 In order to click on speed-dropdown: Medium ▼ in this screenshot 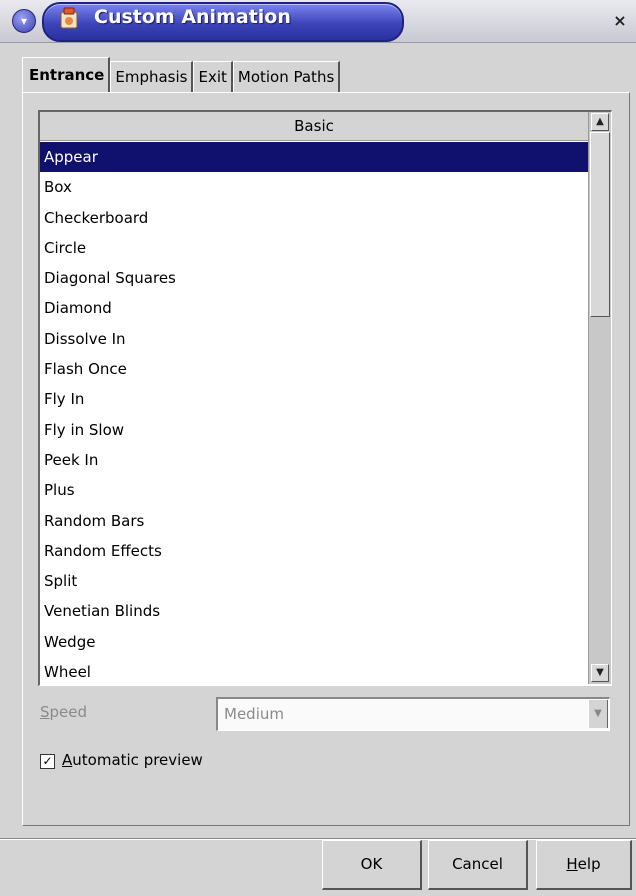, I will do `click(413, 714)`.